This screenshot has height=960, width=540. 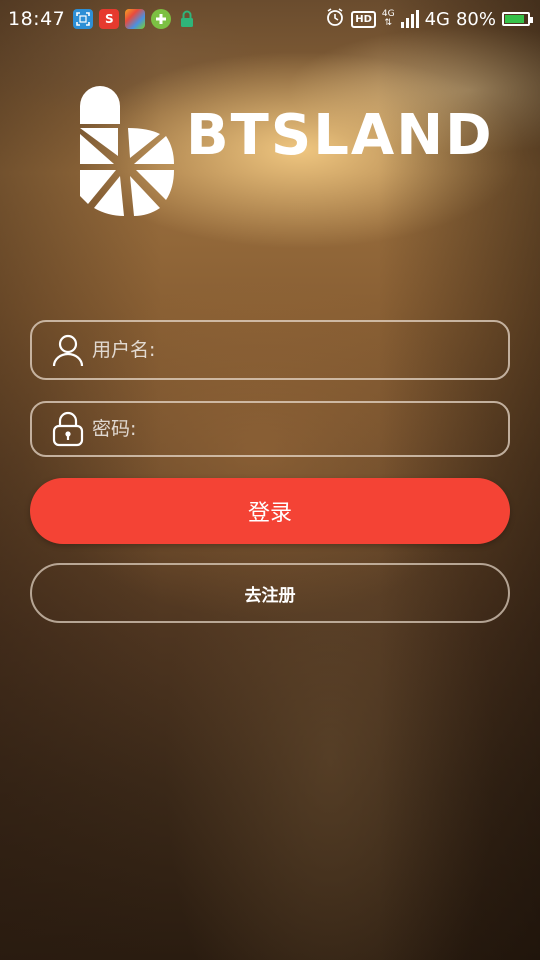 What do you see at coordinates (37, 19) in the screenshot?
I see `status-time: 18:47` at bounding box center [37, 19].